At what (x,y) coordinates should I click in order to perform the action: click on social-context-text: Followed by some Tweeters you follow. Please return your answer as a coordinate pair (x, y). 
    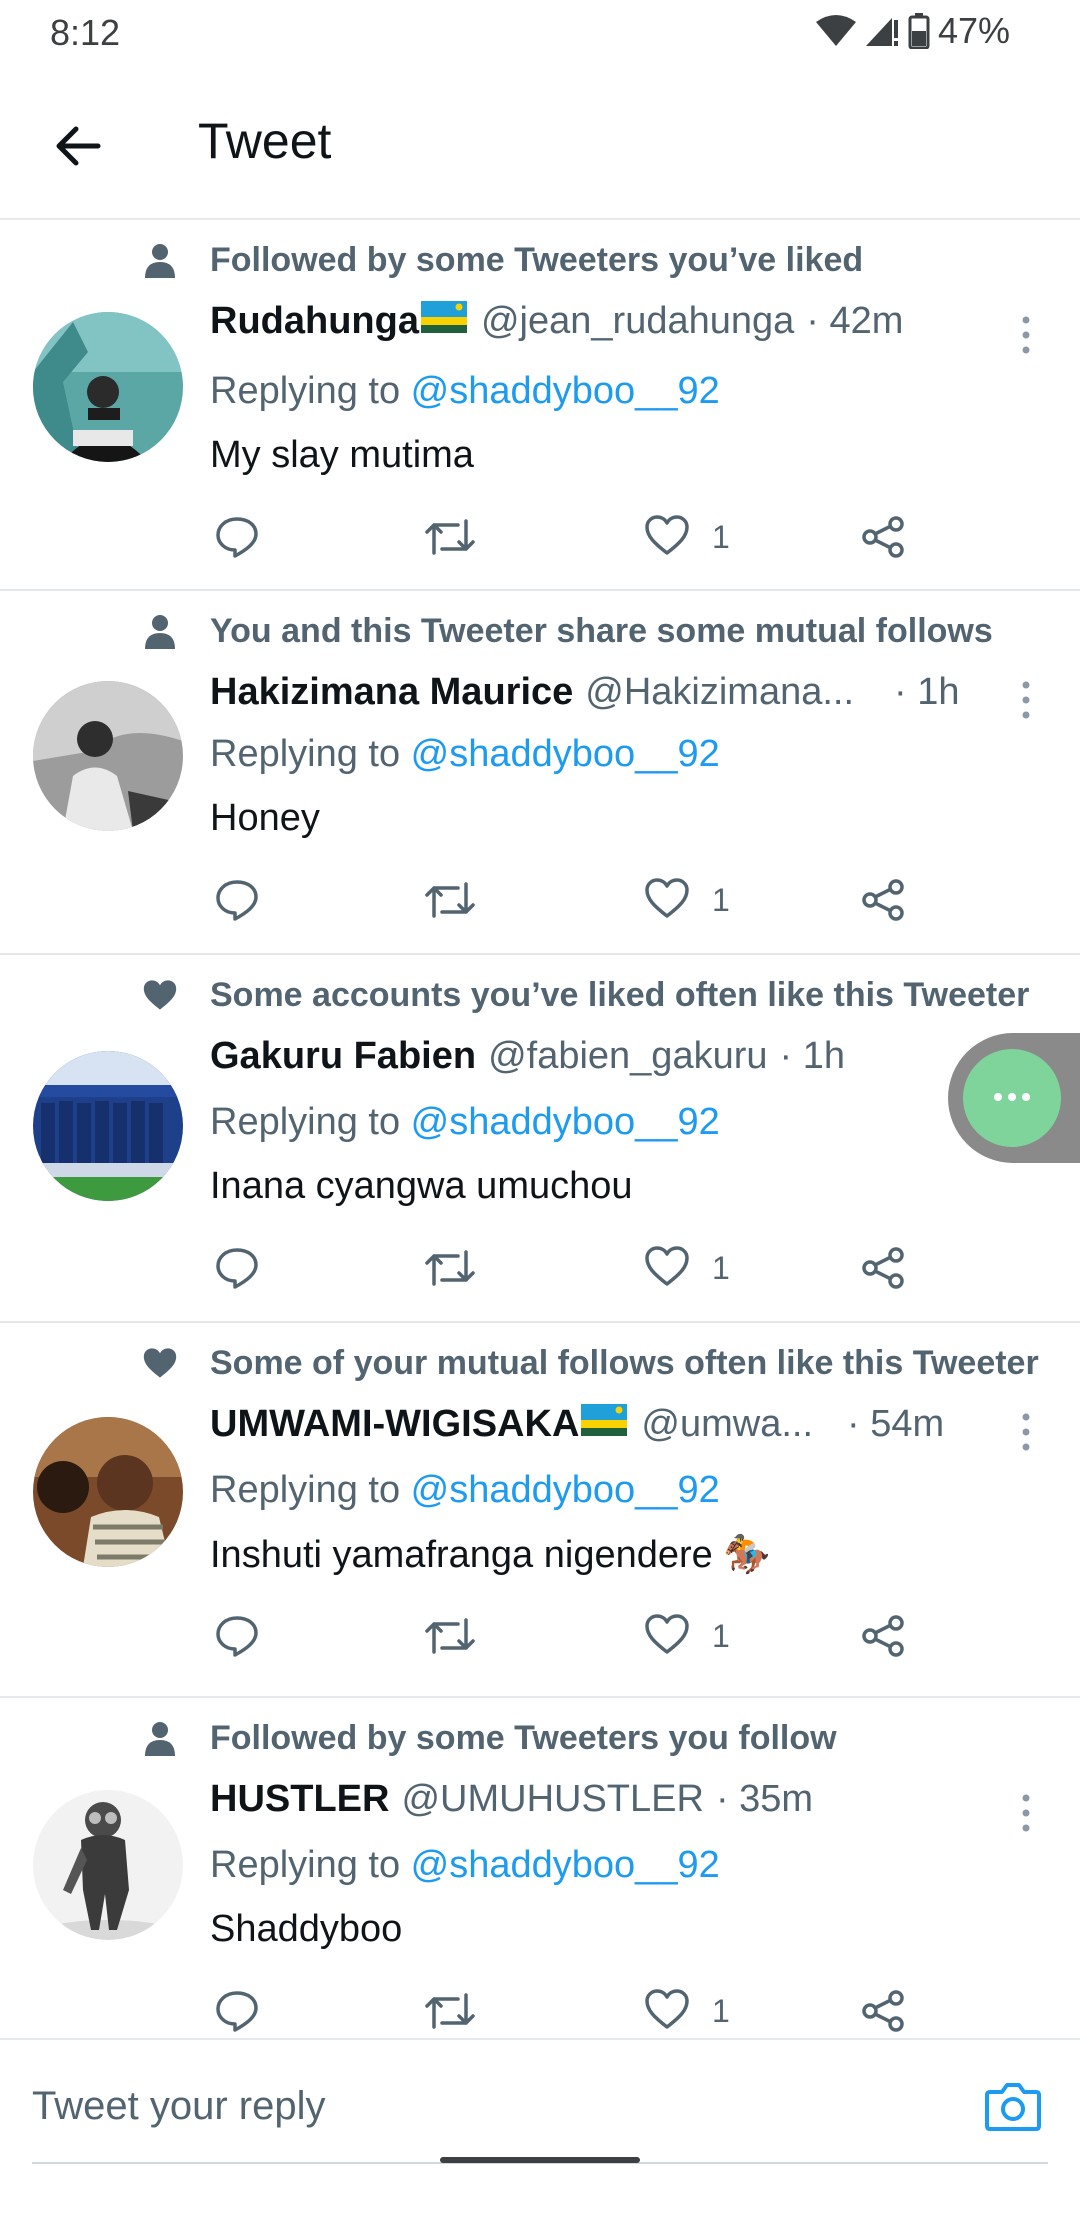
    Looking at the image, I should click on (523, 1737).